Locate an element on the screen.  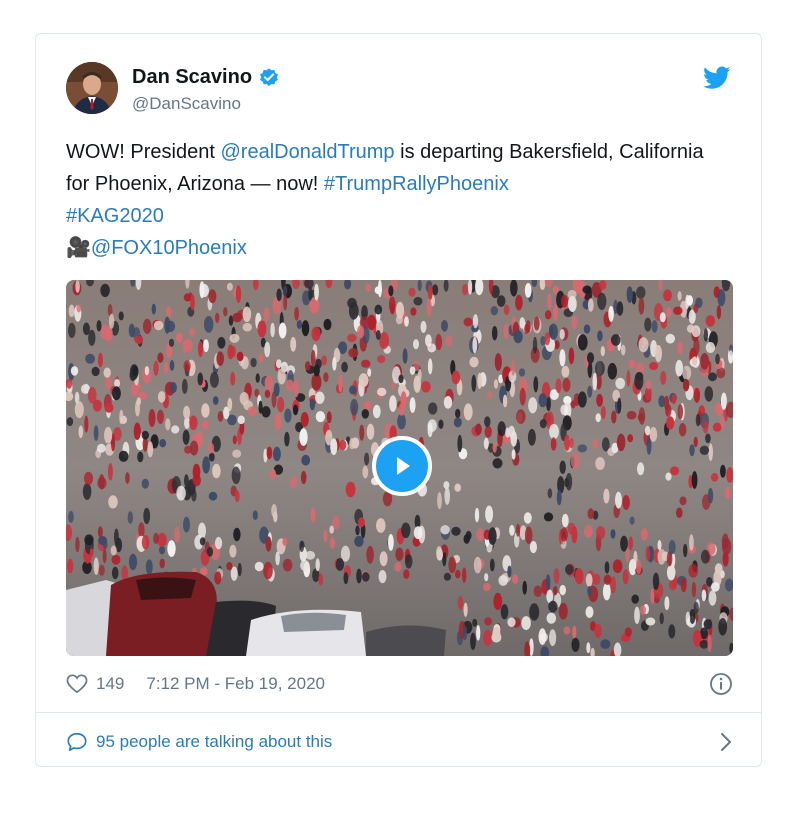
mention-link-realdonaldtrump: @realDonaldTrump is located at coordinates (307, 152).